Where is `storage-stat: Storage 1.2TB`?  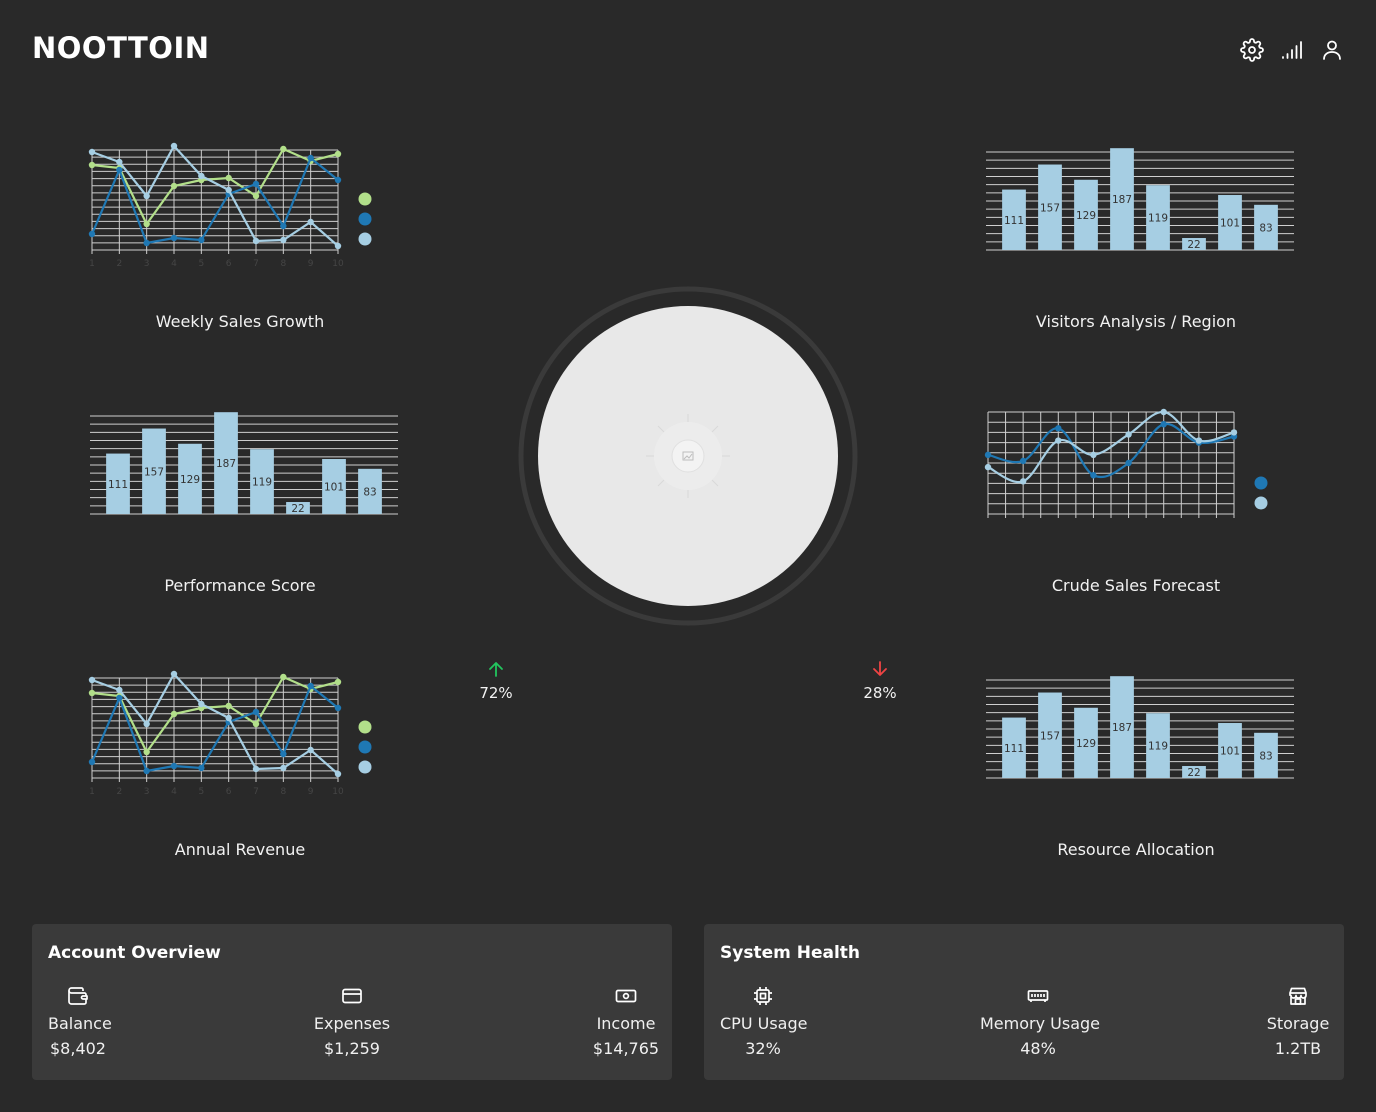
storage-stat: Storage 1.2TB is located at coordinates (1298, 1021).